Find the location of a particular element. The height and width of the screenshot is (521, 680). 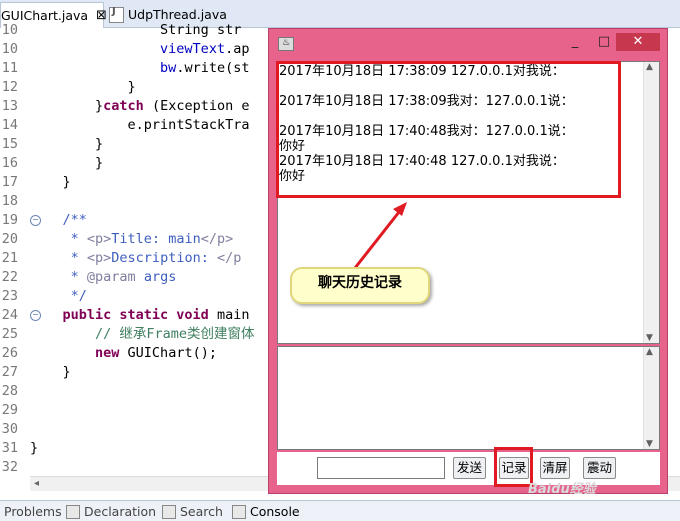

watermark: Baidu经验 is located at coordinates (562, 489).